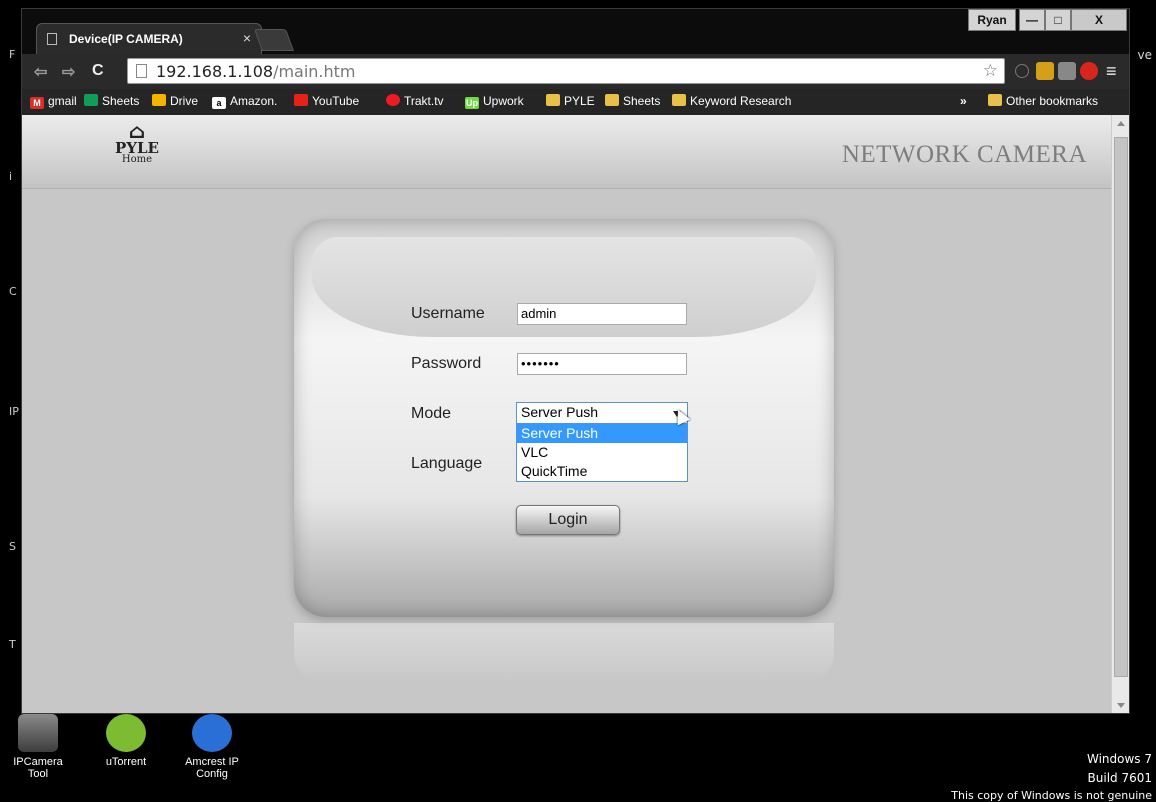 The image size is (1156, 802). I want to click on close-window-button: X, so click(1099, 20).